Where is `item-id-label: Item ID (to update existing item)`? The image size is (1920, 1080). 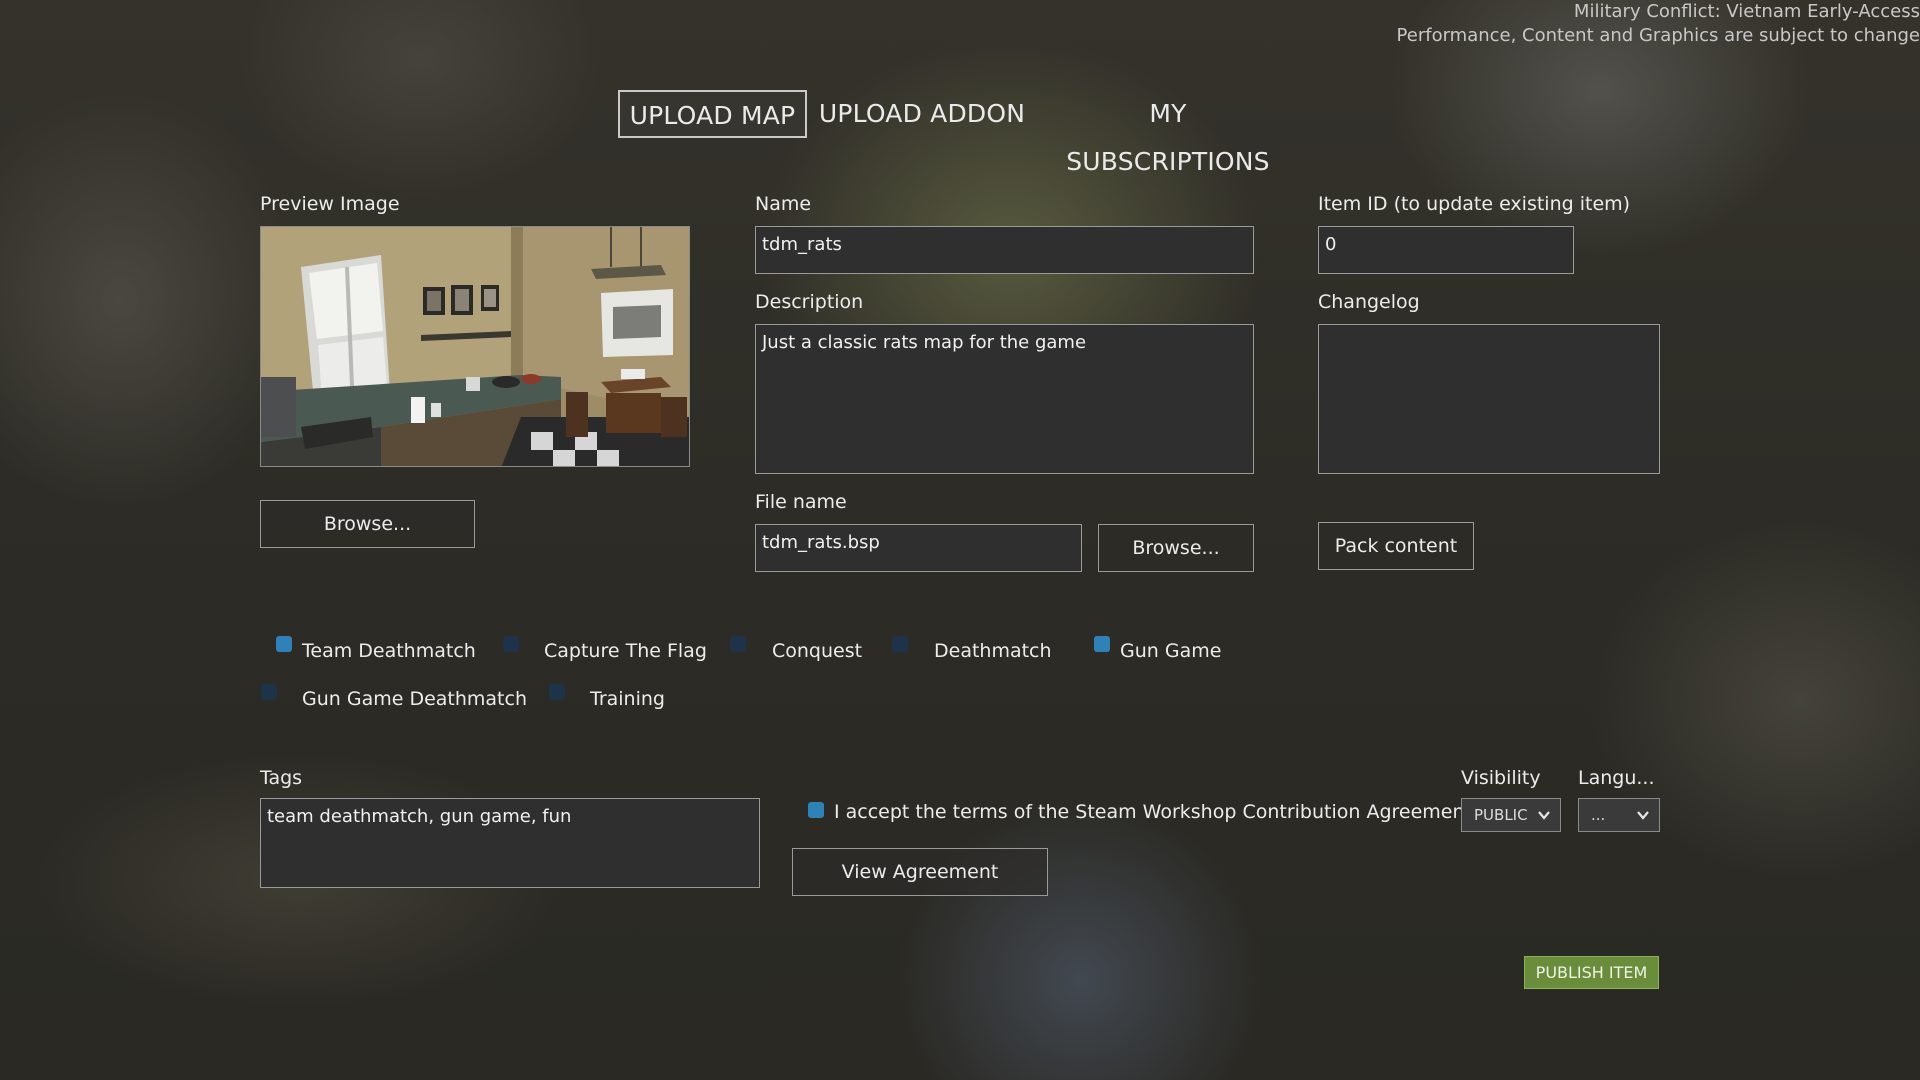 item-id-label: Item ID (to update existing item) is located at coordinates (1474, 204).